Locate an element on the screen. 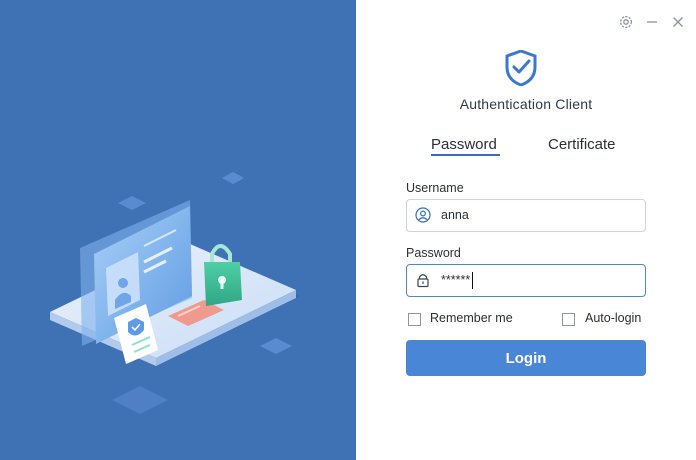 The image size is (696, 460). auto-login-checkbox is located at coordinates (568, 319).